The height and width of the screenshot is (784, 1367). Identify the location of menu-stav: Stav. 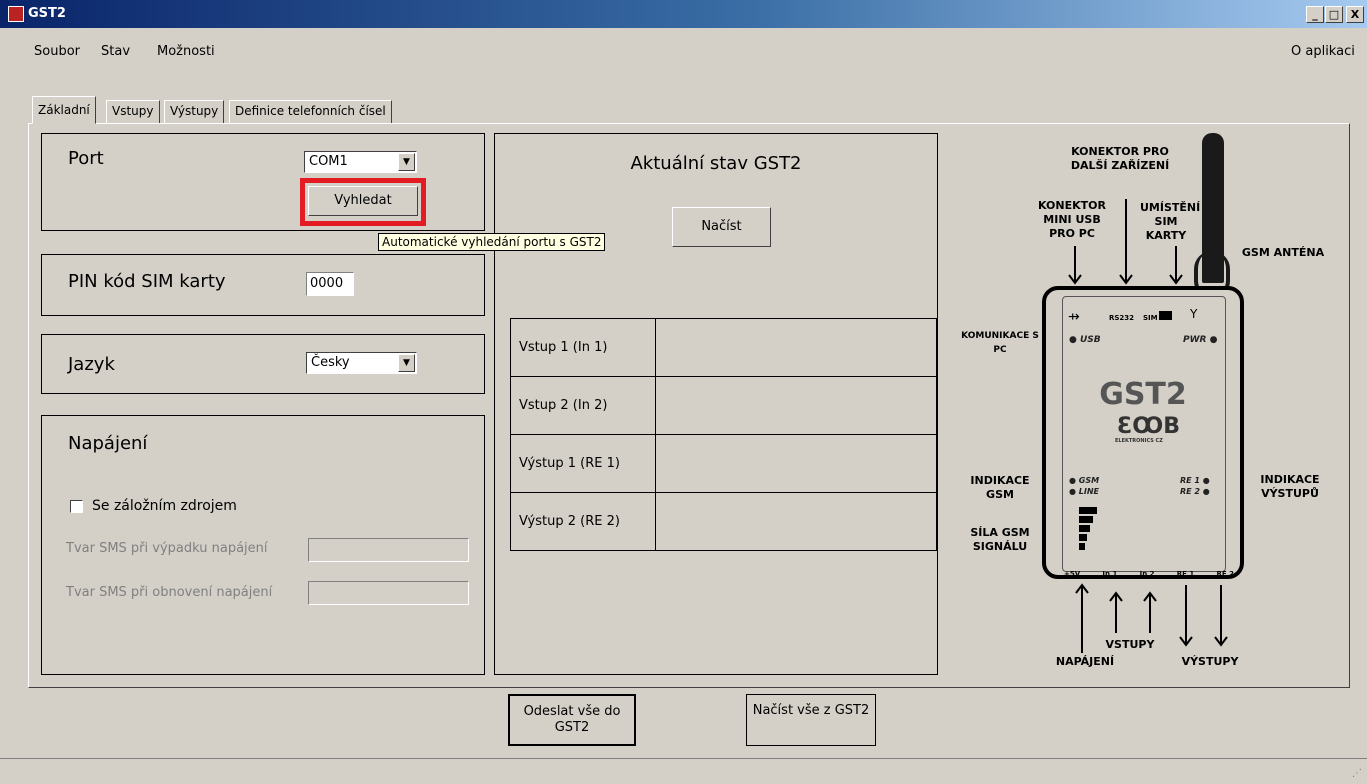
(115, 51).